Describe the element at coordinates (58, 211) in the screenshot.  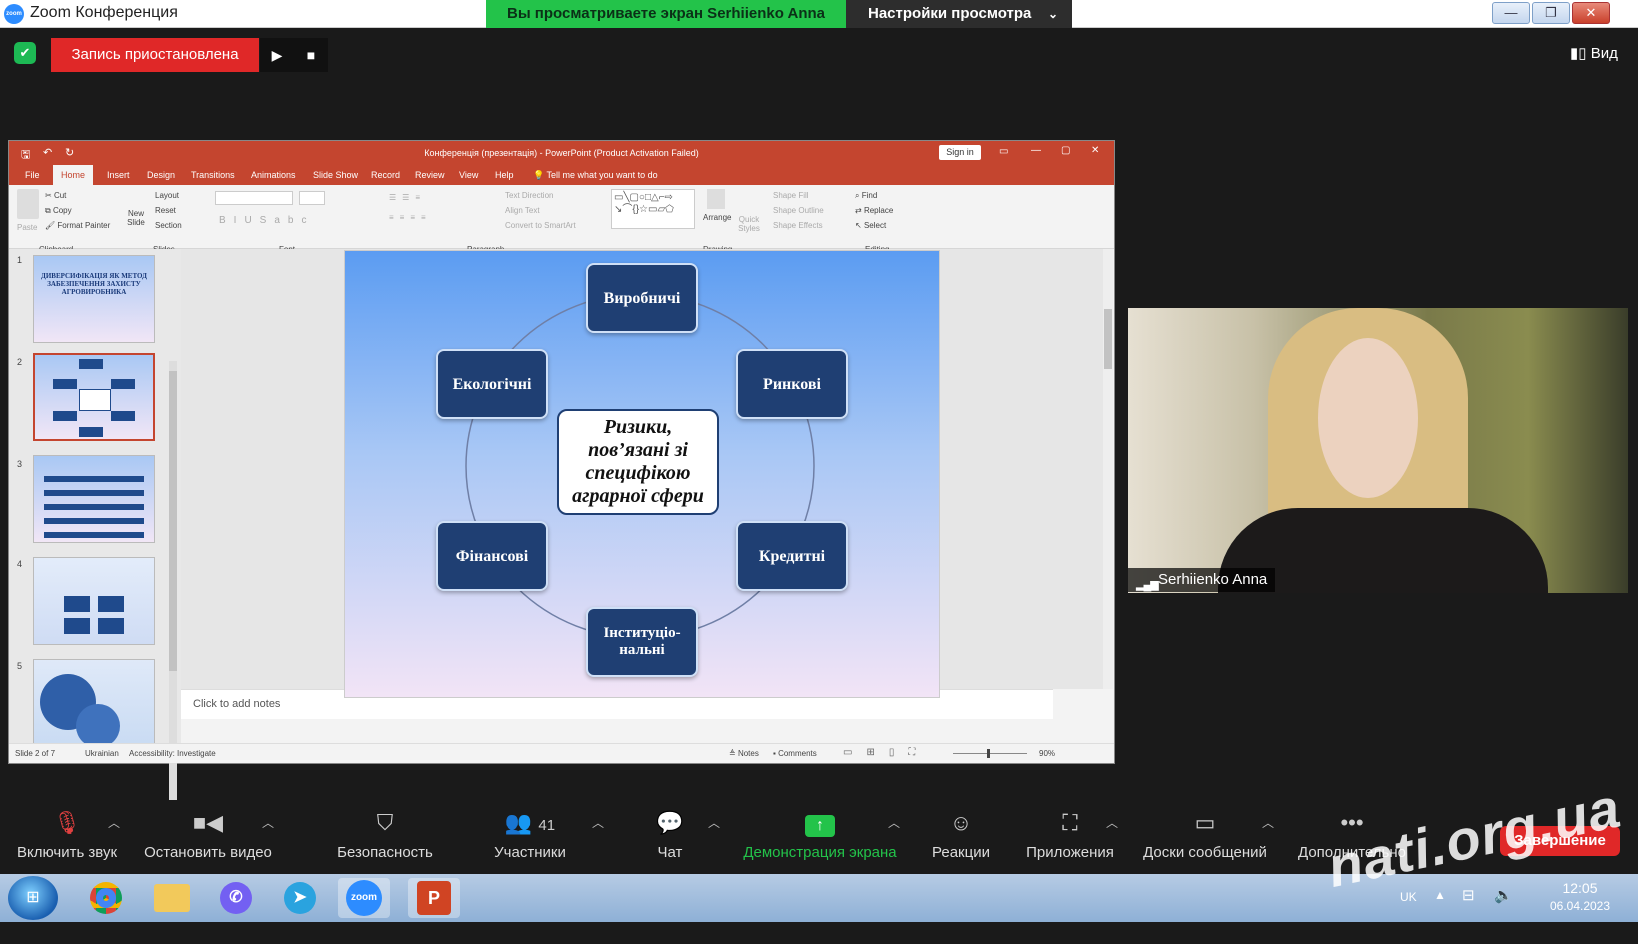
I see `copy-button: ⧉ Copy` at that location.